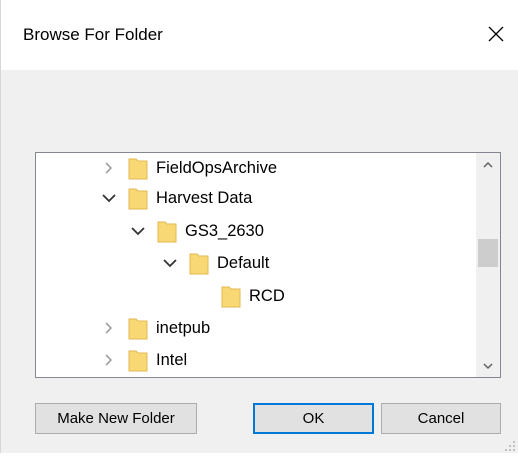 The height and width of the screenshot is (457, 518). I want to click on tree-item: GS3_2630, so click(196, 231).